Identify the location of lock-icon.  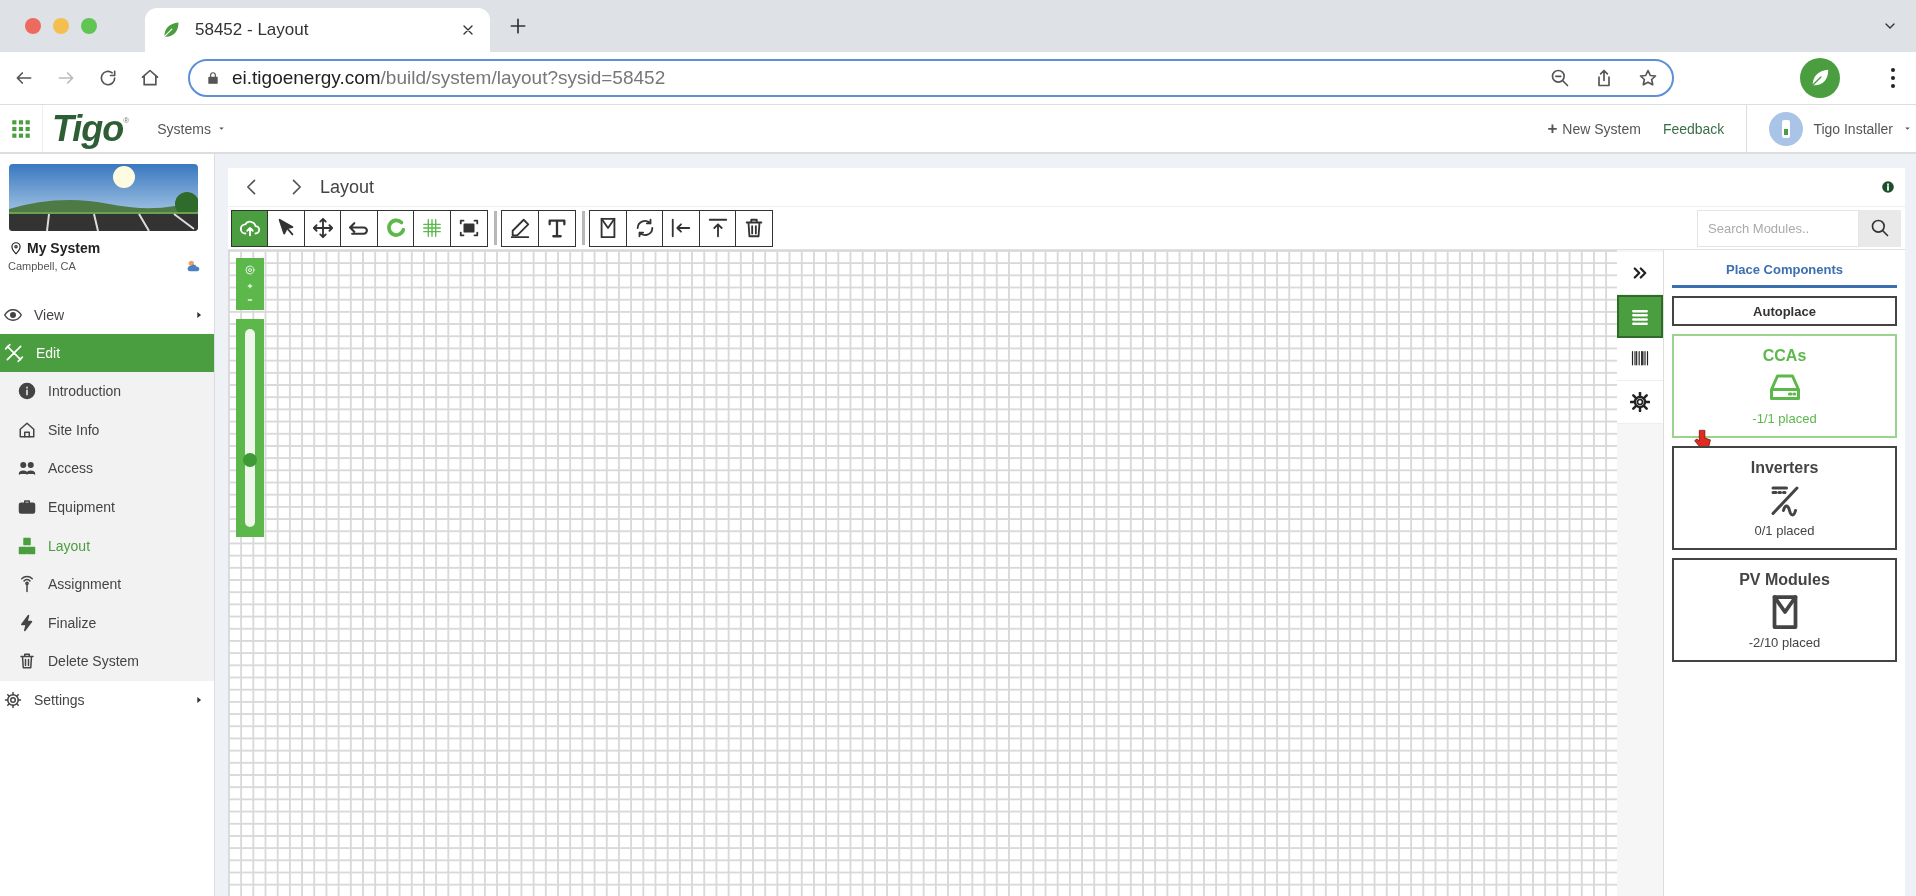
(213, 78).